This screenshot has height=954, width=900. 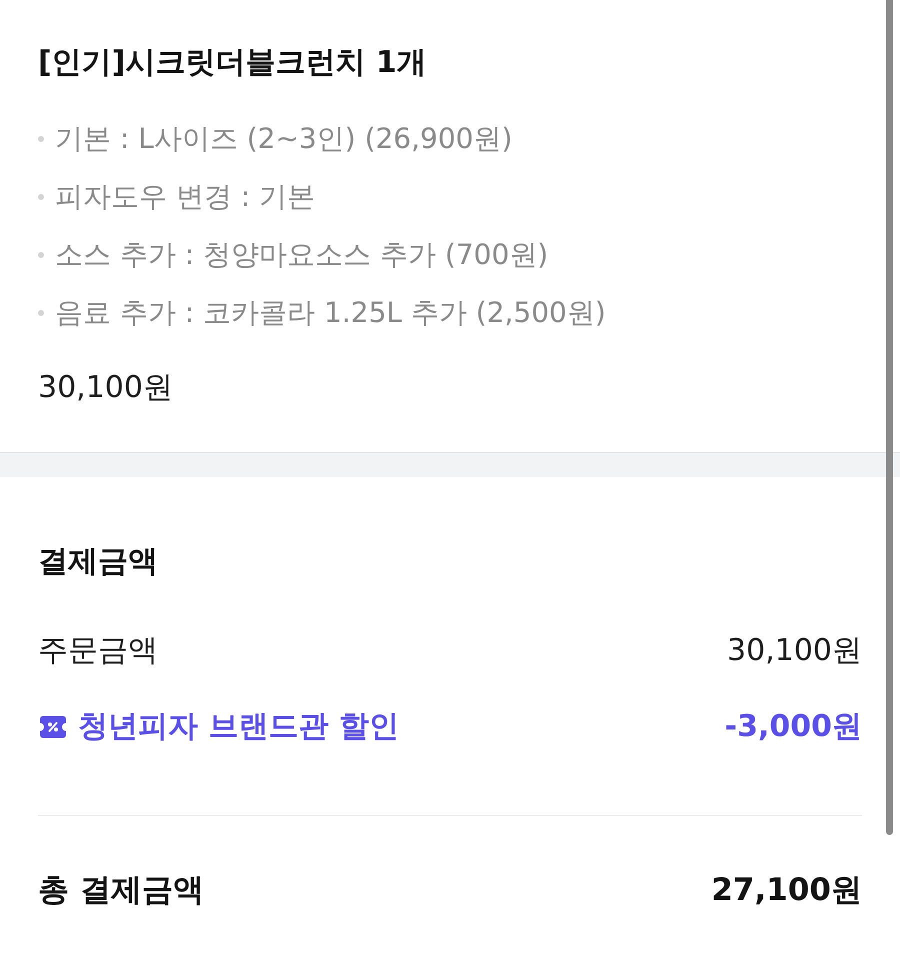 What do you see at coordinates (233, 63) in the screenshot?
I see `product-title: [인기]시크릿더블크런치 1개` at bounding box center [233, 63].